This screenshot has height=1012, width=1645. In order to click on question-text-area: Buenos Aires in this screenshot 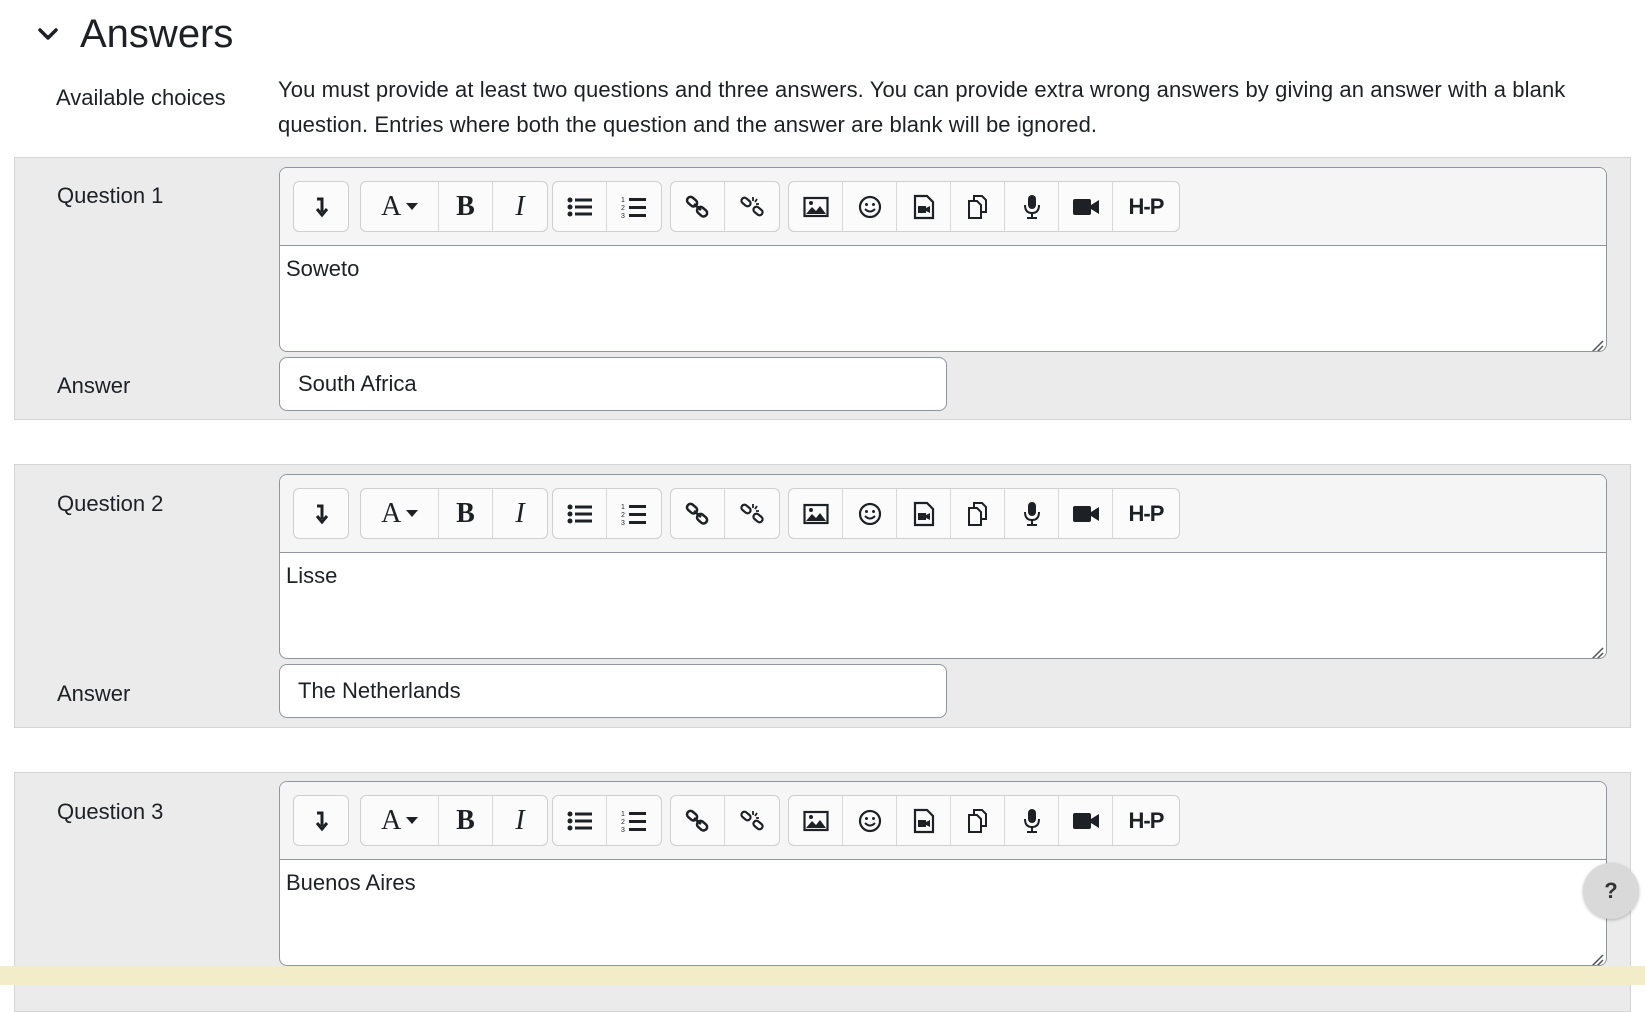, I will do `click(943, 912)`.